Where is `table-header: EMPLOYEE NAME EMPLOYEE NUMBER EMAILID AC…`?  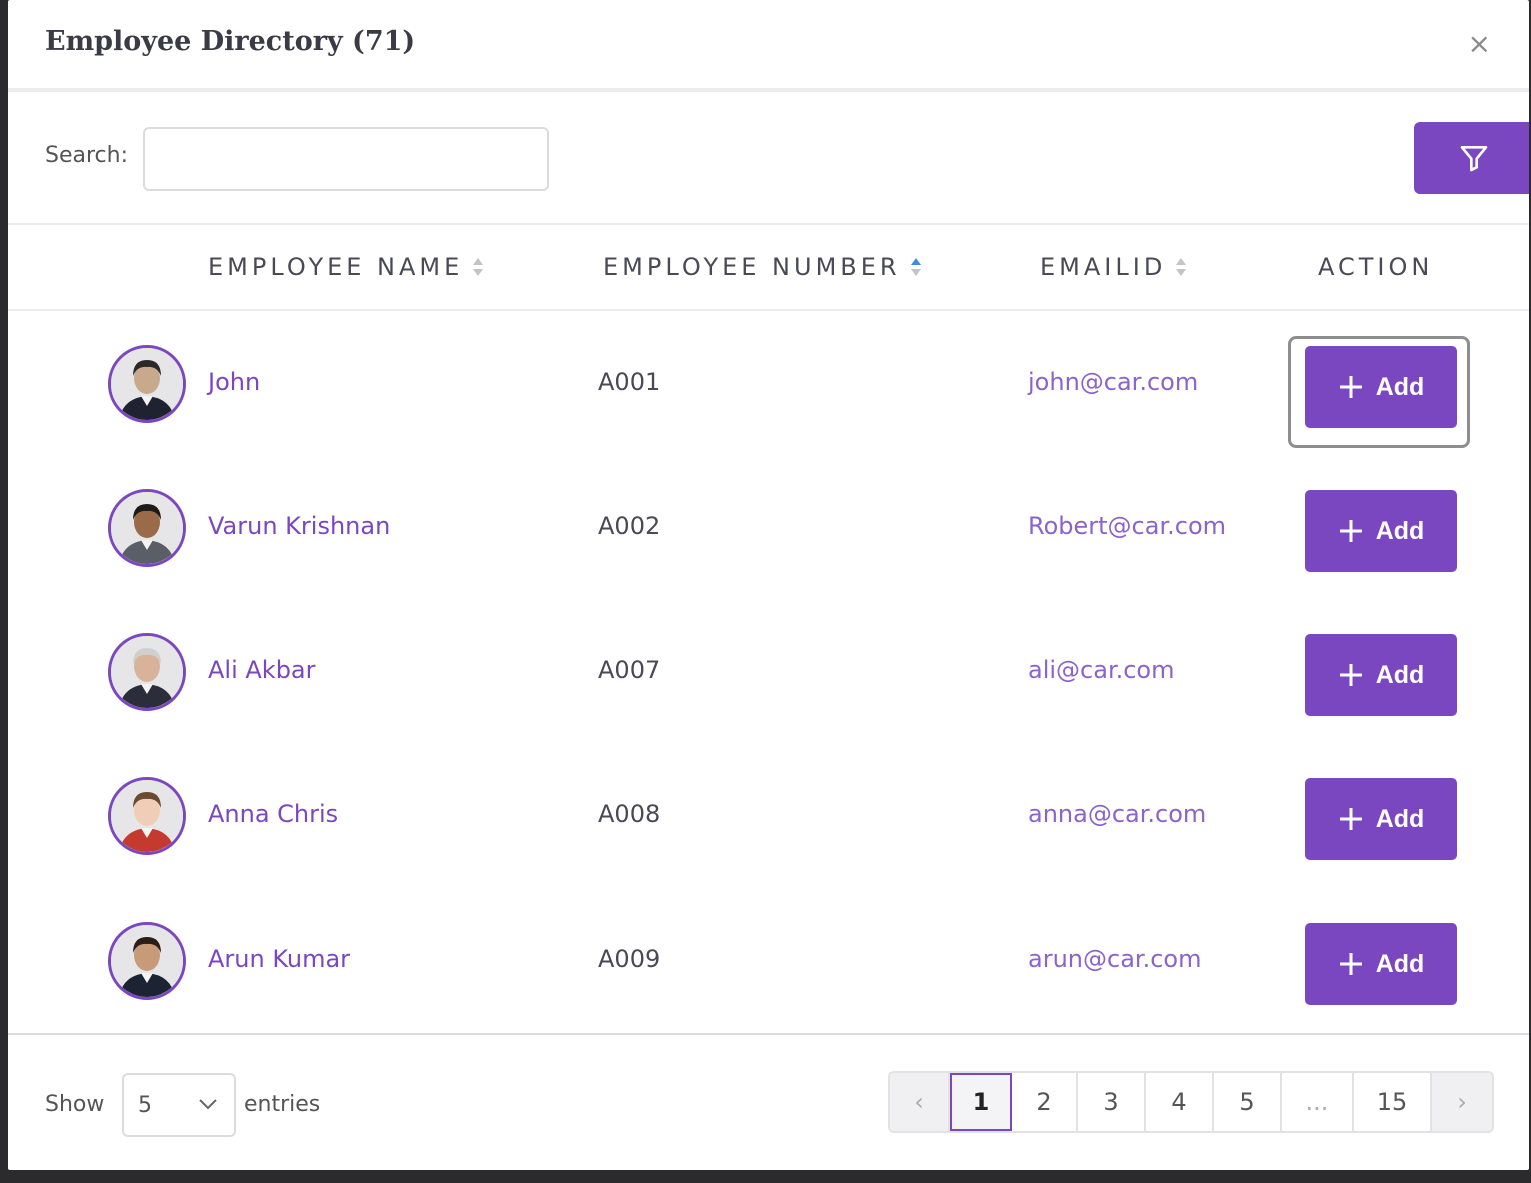
table-header: EMPLOYEE NAME EMPLOYEE NUMBER EMAILID AC… is located at coordinates (768, 267).